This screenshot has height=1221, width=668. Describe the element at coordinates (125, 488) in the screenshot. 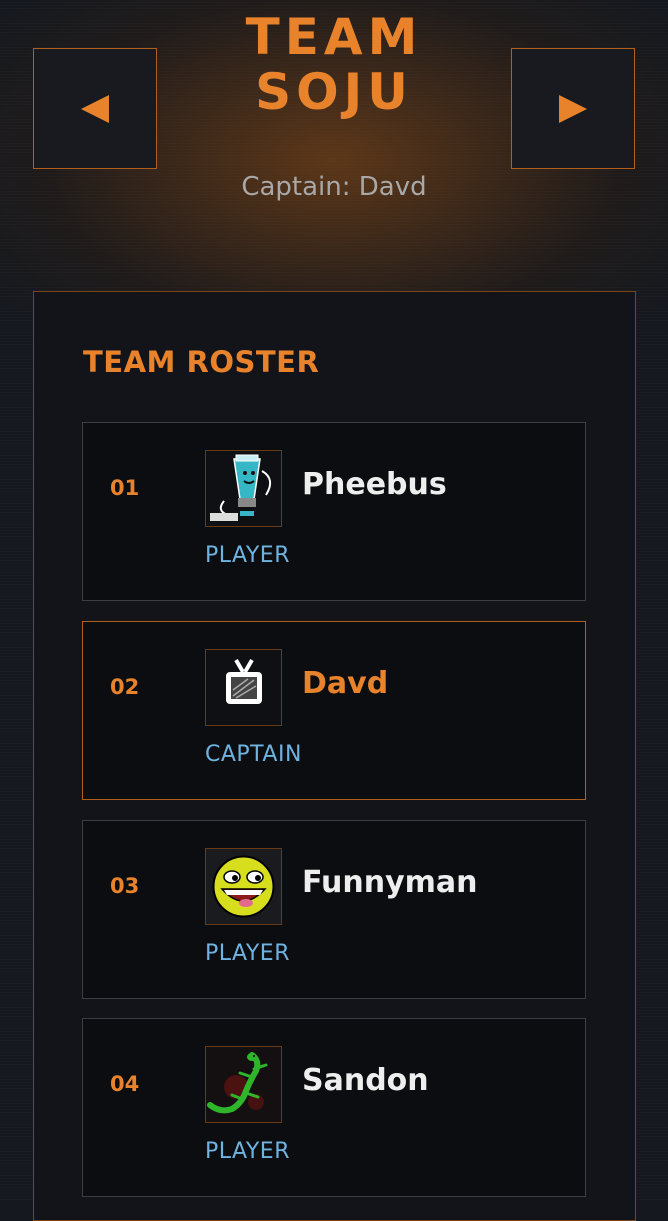

I see `roster-number: 01` at that location.